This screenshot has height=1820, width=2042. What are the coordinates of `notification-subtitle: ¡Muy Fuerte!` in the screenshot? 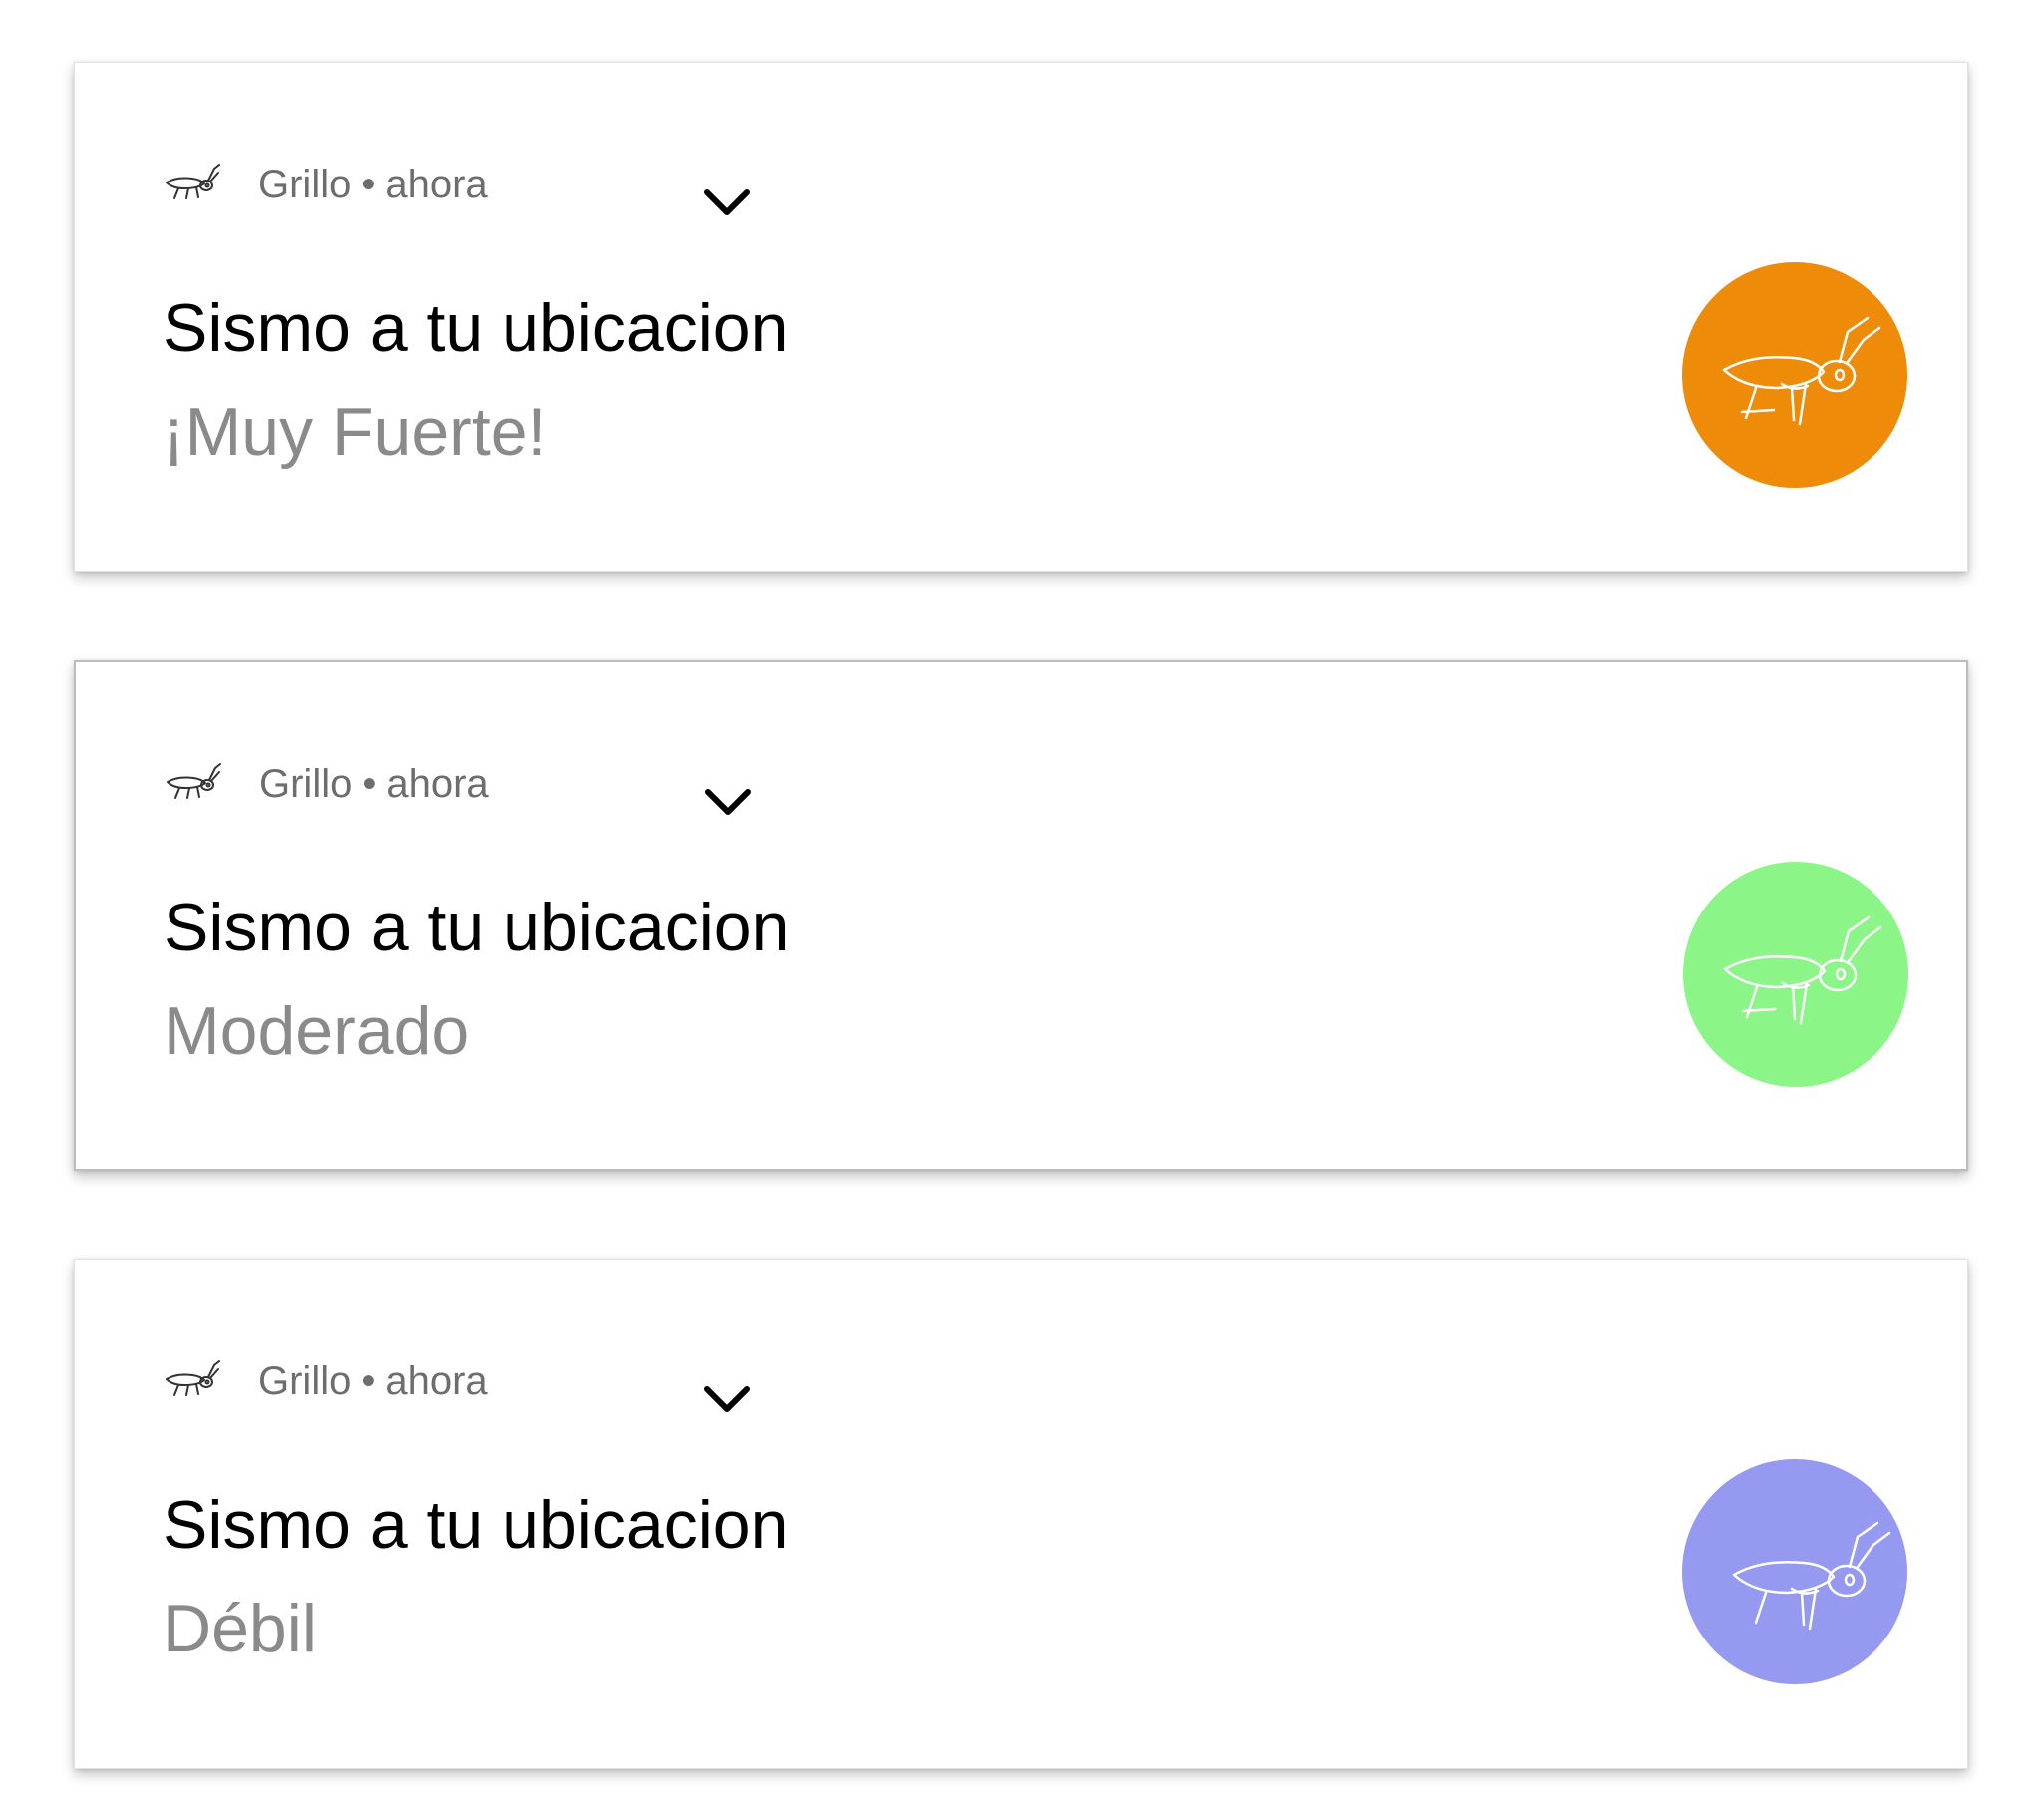 It's located at (355, 432).